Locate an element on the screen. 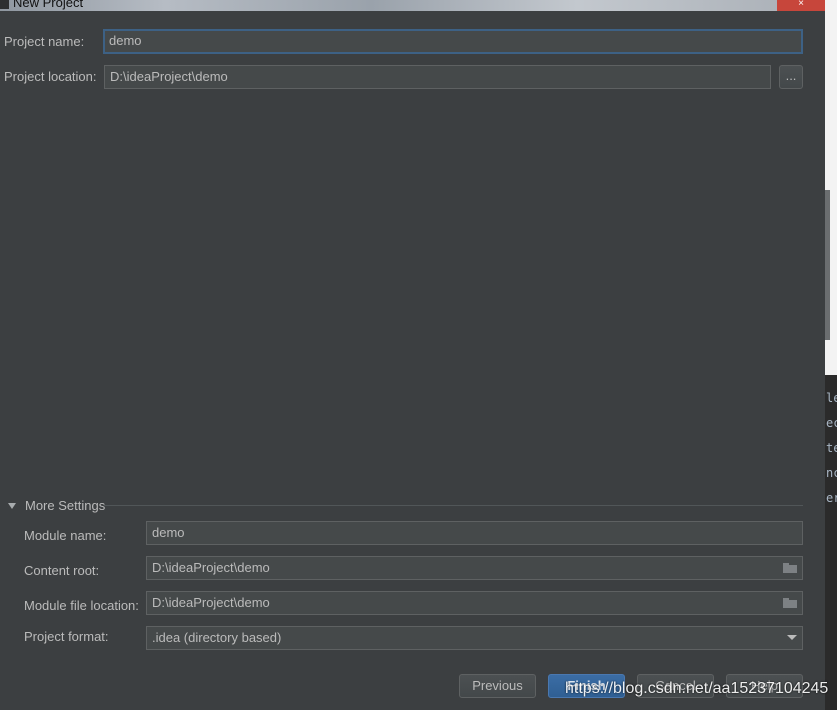 The height and width of the screenshot is (710, 837). background-editor-code: le ec te nc er is located at coordinates (831, 542).